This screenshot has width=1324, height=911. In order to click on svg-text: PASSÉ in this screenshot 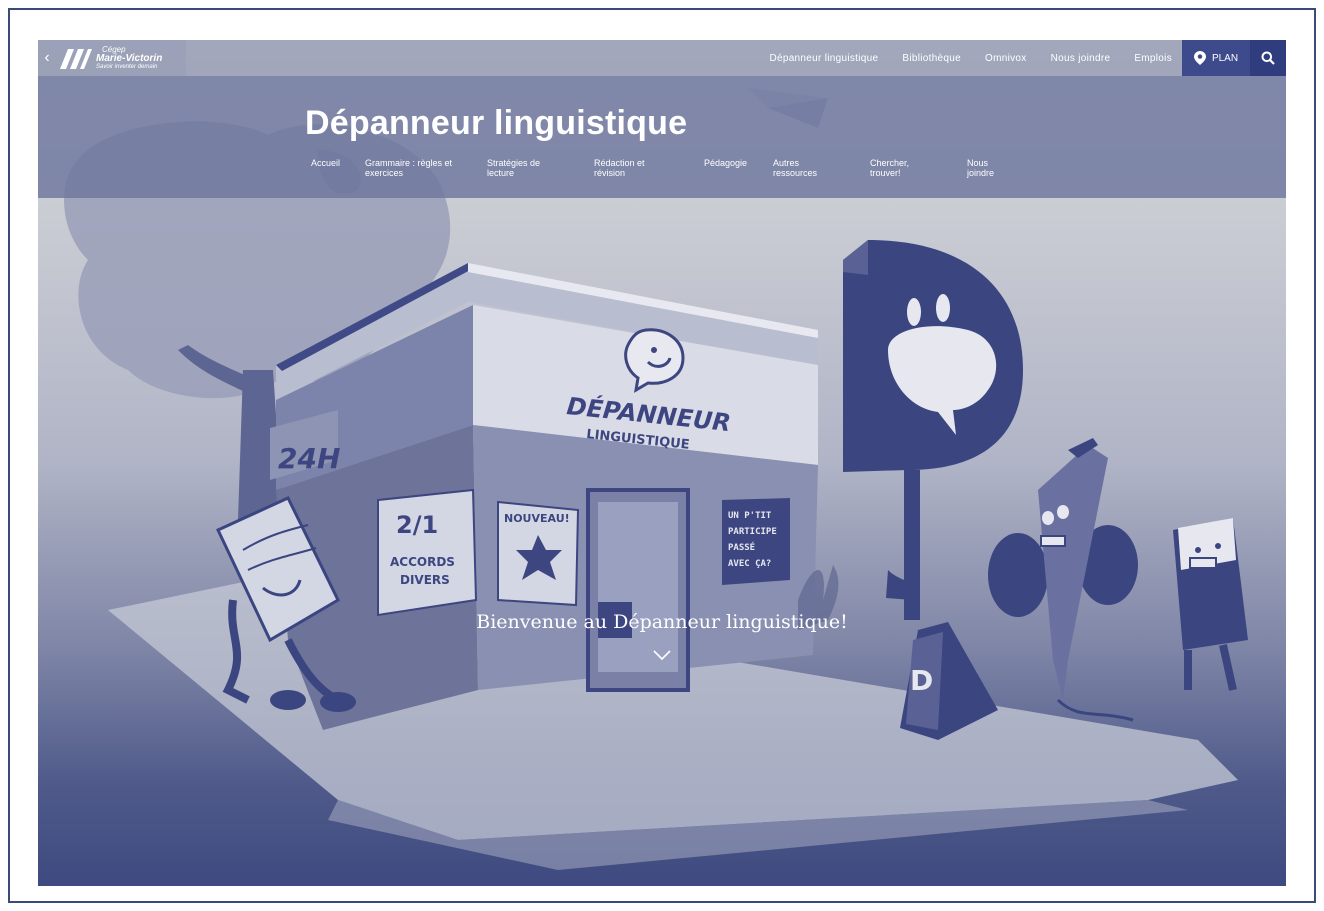, I will do `click(741, 547)`.